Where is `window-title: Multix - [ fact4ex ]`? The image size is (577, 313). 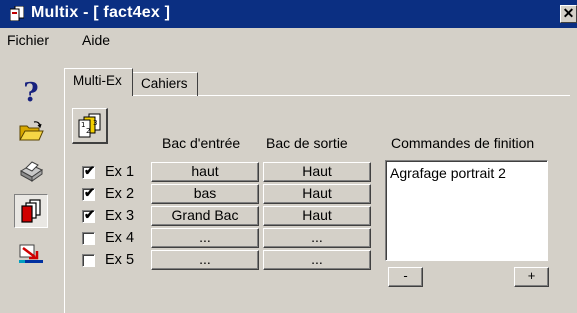
window-title: Multix - [ fact4ex ] is located at coordinates (101, 12).